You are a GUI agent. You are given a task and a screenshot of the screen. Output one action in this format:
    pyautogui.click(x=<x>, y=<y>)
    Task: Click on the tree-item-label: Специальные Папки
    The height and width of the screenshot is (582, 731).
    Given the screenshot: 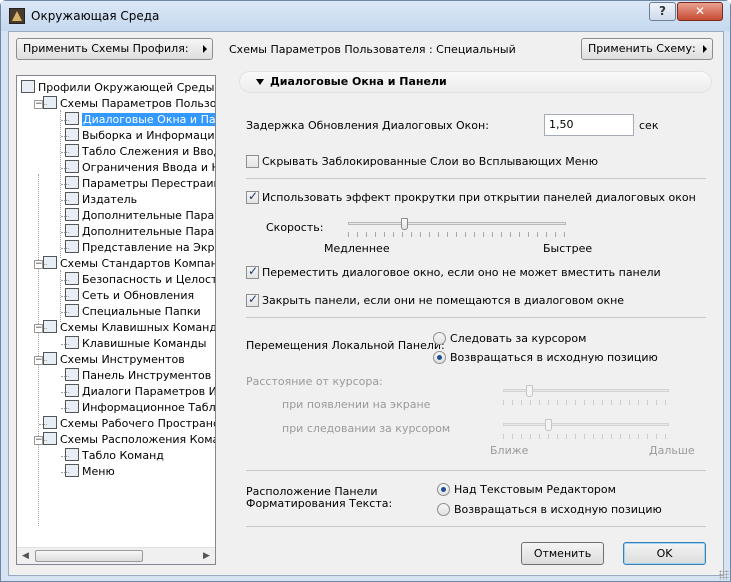 What is the action you would take?
    pyautogui.click(x=141, y=311)
    